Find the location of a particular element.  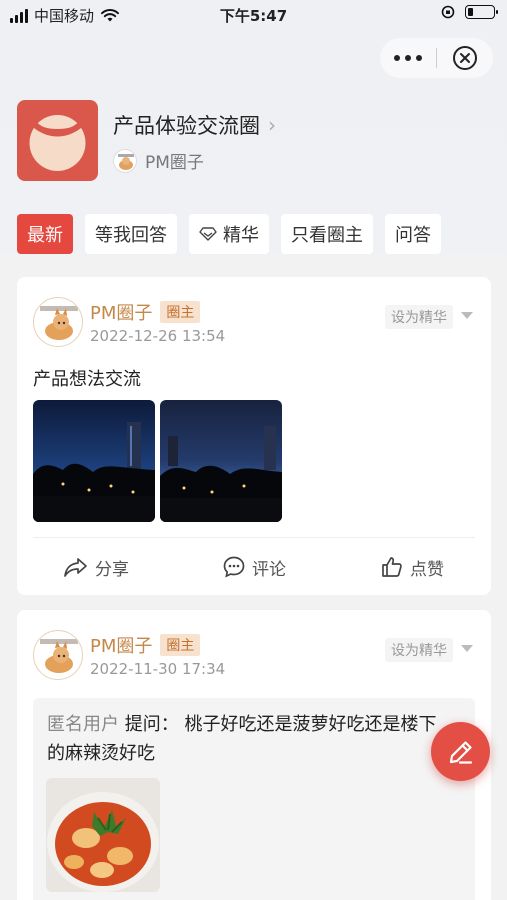

circle-owner: PM圈子 is located at coordinates (158, 160).